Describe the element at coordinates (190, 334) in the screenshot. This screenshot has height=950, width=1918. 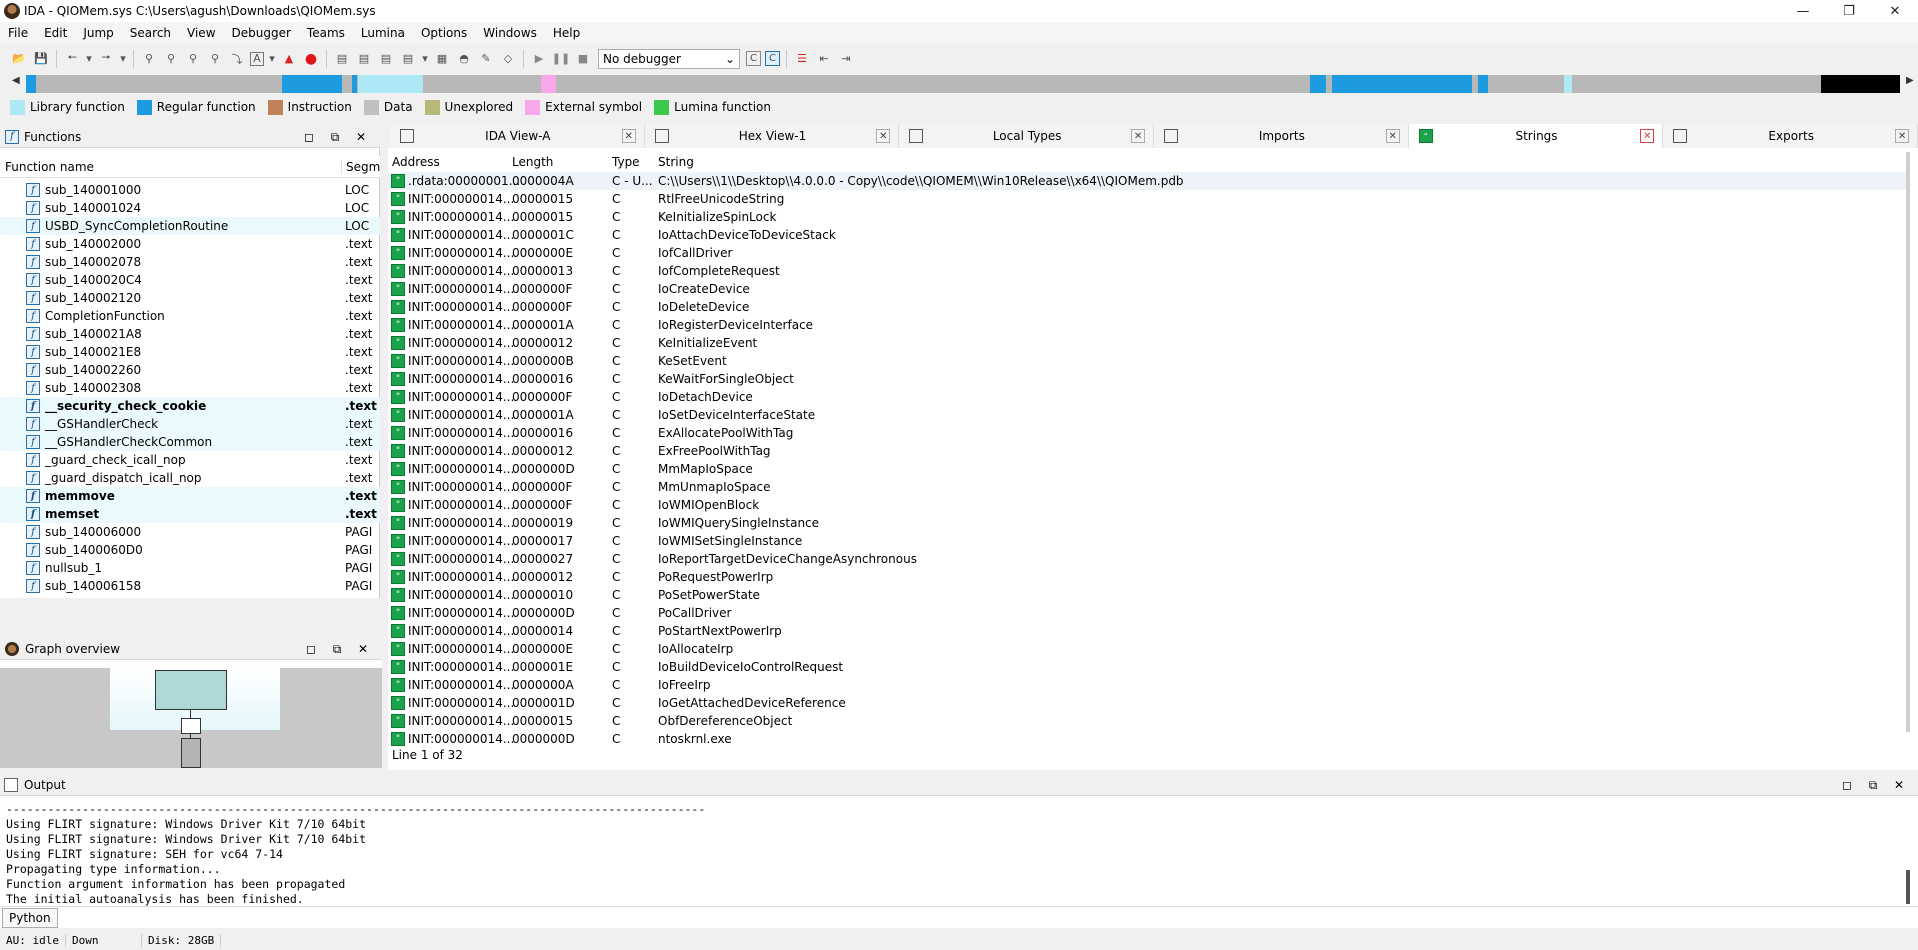
I see `function-row: f sub_1400021A8 .text` at that location.